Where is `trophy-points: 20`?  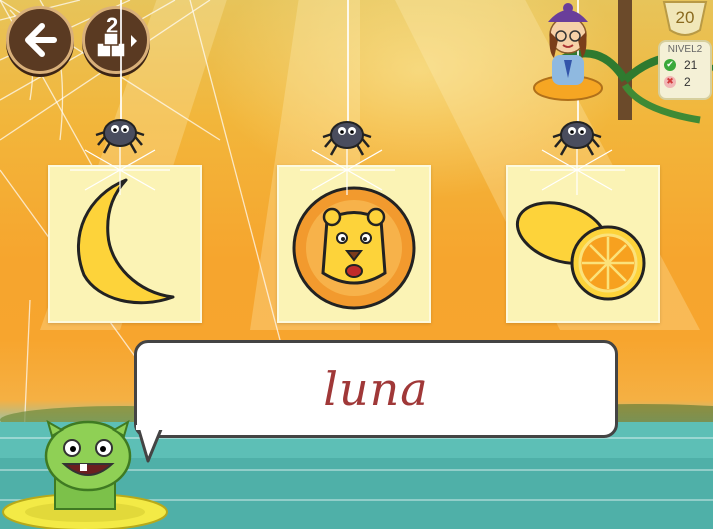
trophy-points: 20 is located at coordinates (685, 17).